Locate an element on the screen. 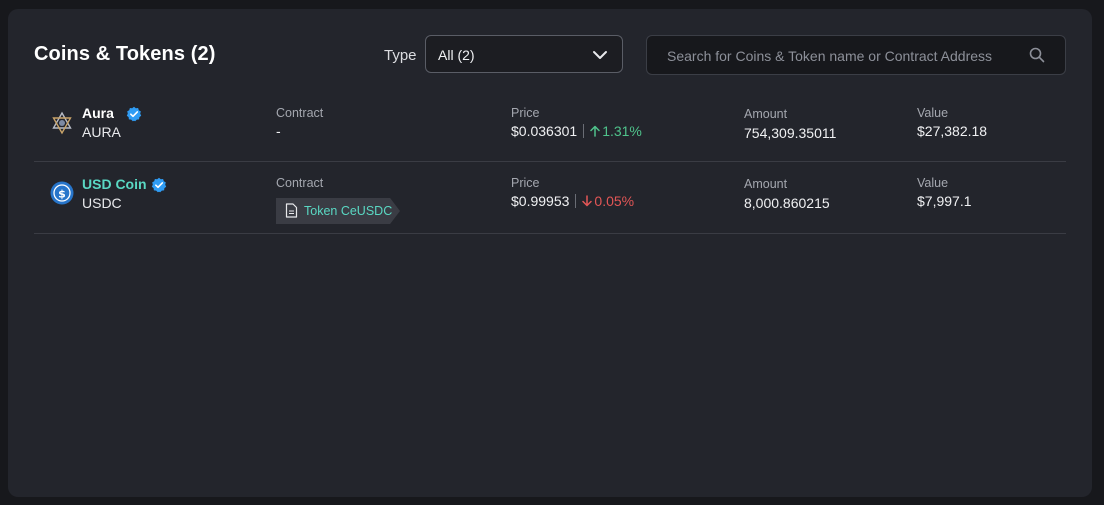  price-change: 0.05% is located at coordinates (608, 201).